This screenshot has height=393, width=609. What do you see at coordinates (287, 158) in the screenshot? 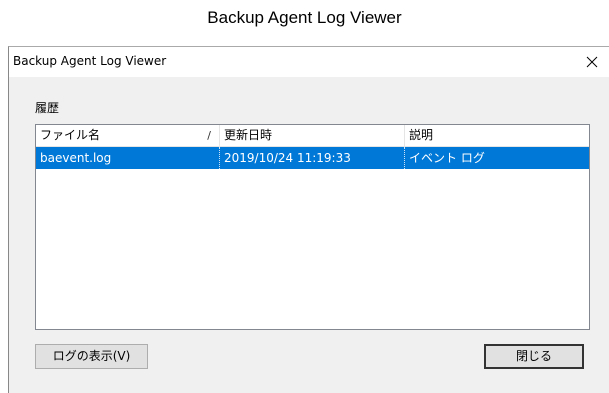
I see `cell-modified: 2019/10/24 11:19:33` at bounding box center [287, 158].